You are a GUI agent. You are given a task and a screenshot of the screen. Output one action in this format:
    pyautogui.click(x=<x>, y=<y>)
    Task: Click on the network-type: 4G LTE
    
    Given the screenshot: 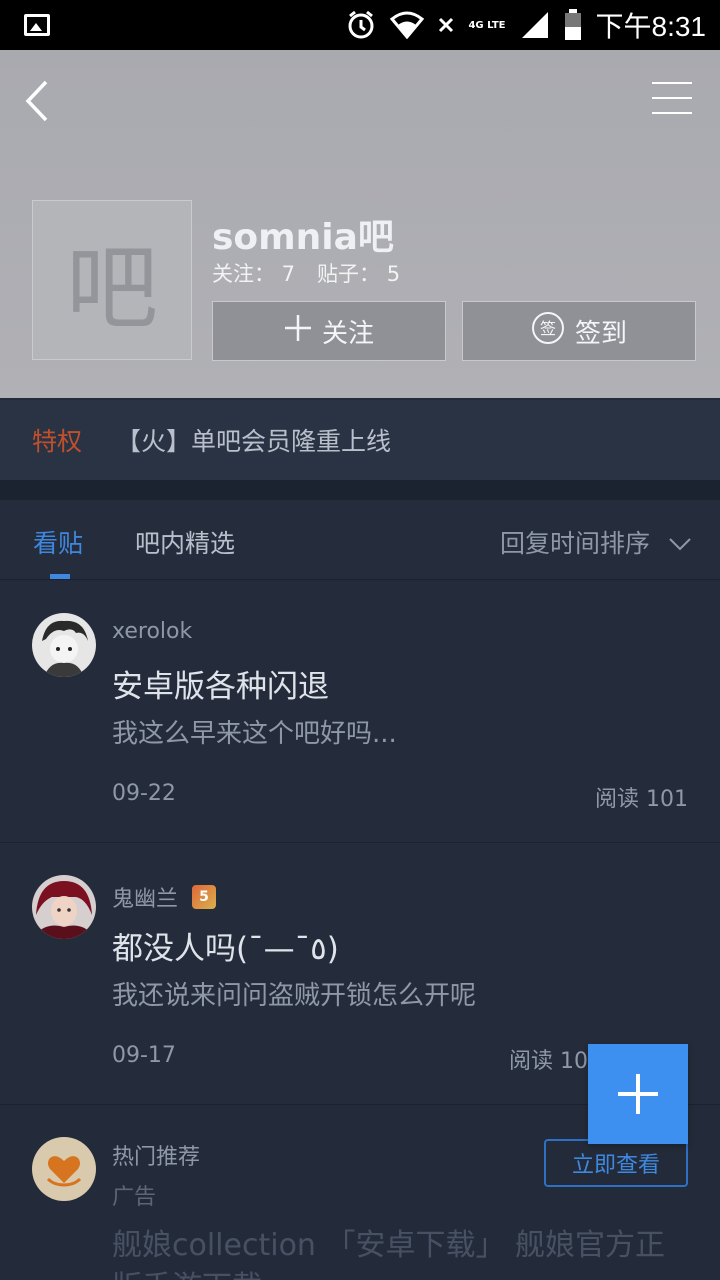 What is the action you would take?
    pyautogui.click(x=487, y=25)
    